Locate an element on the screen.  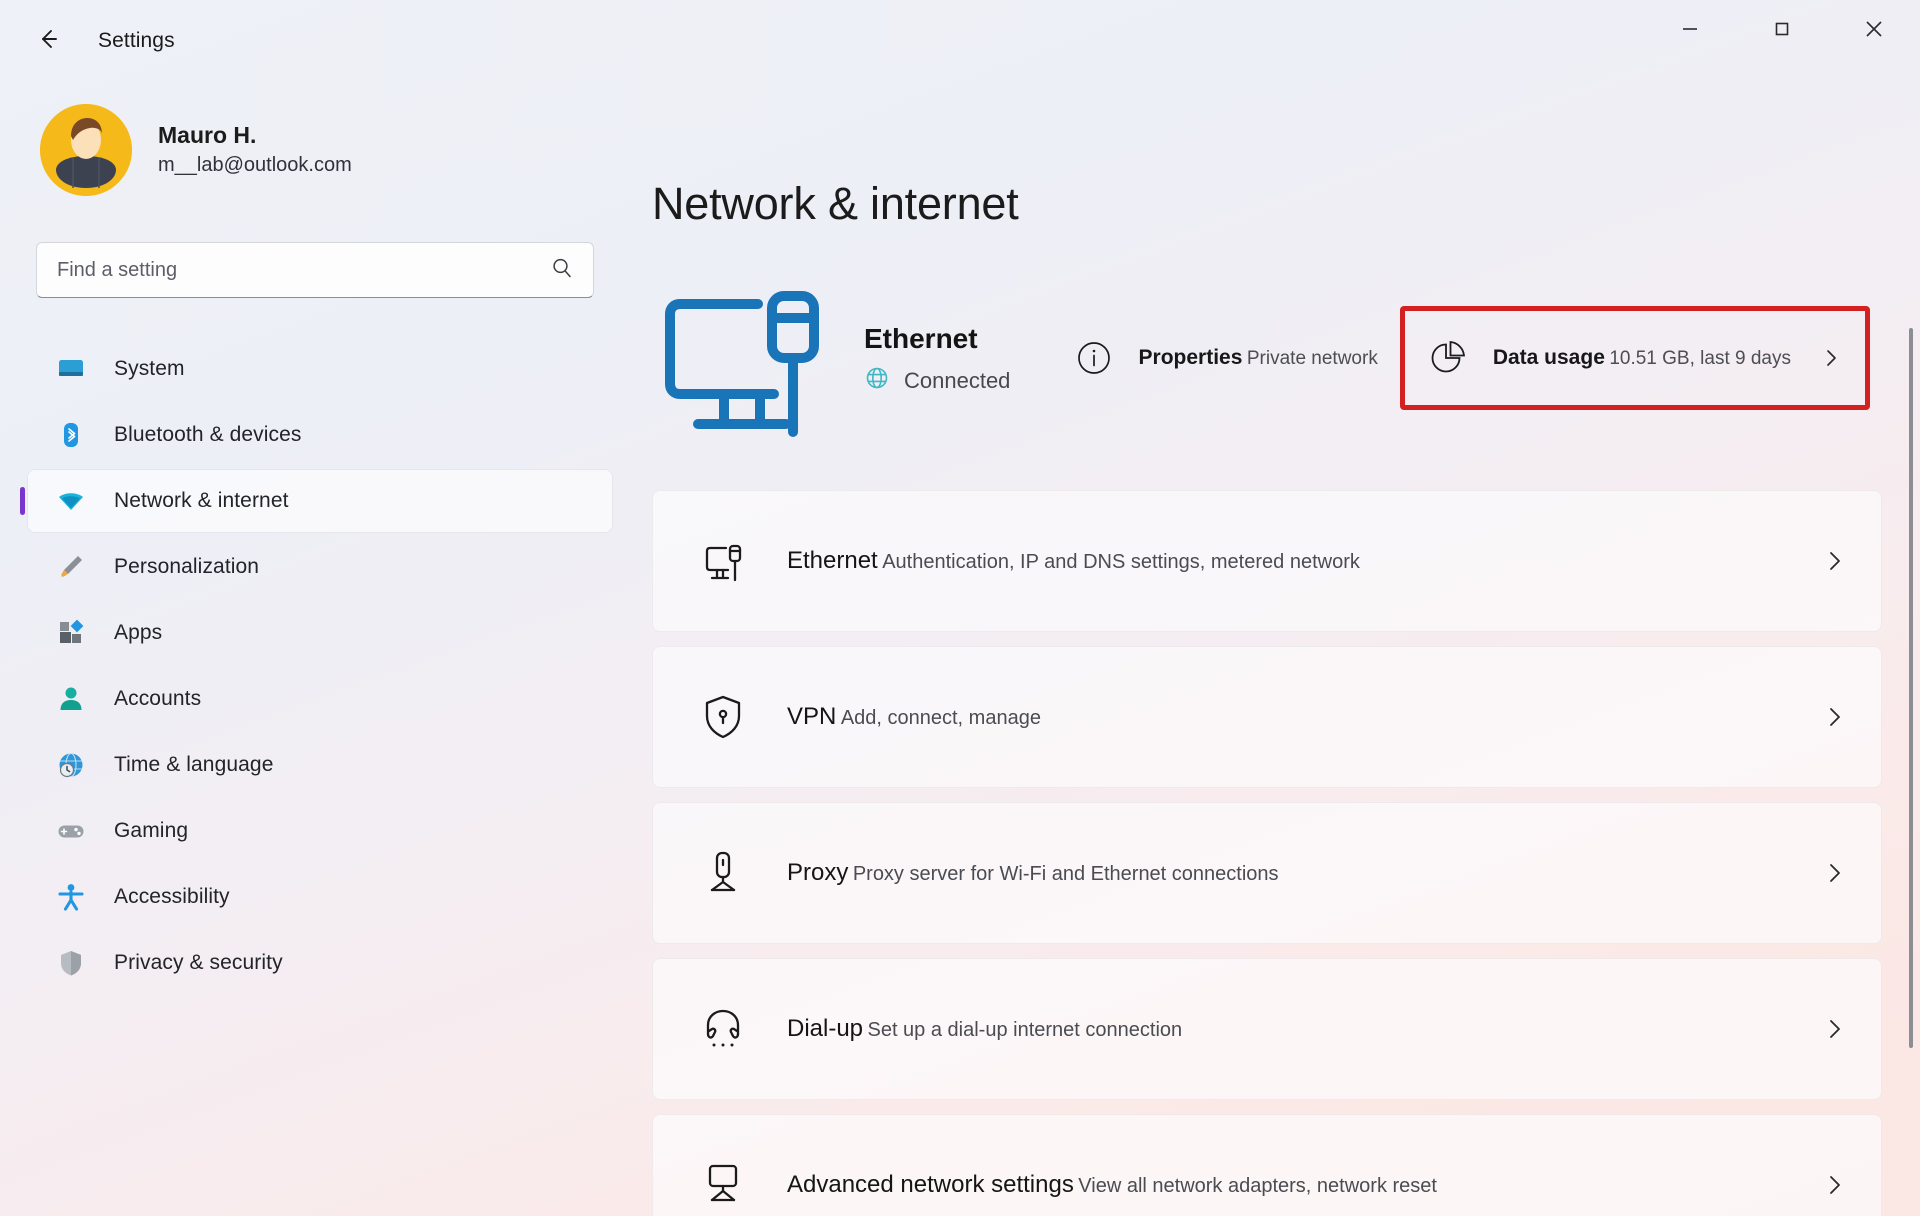
sidebar-item-system: System is located at coordinates (320, 369).